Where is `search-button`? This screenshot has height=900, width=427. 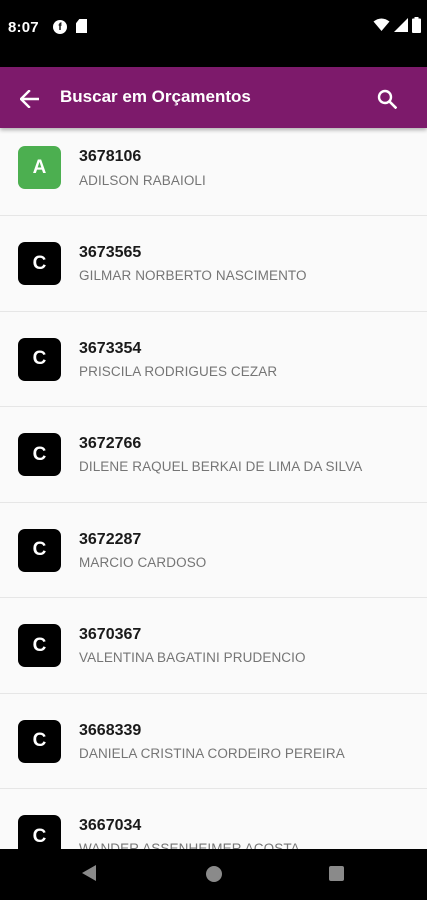 search-button is located at coordinates (387, 99).